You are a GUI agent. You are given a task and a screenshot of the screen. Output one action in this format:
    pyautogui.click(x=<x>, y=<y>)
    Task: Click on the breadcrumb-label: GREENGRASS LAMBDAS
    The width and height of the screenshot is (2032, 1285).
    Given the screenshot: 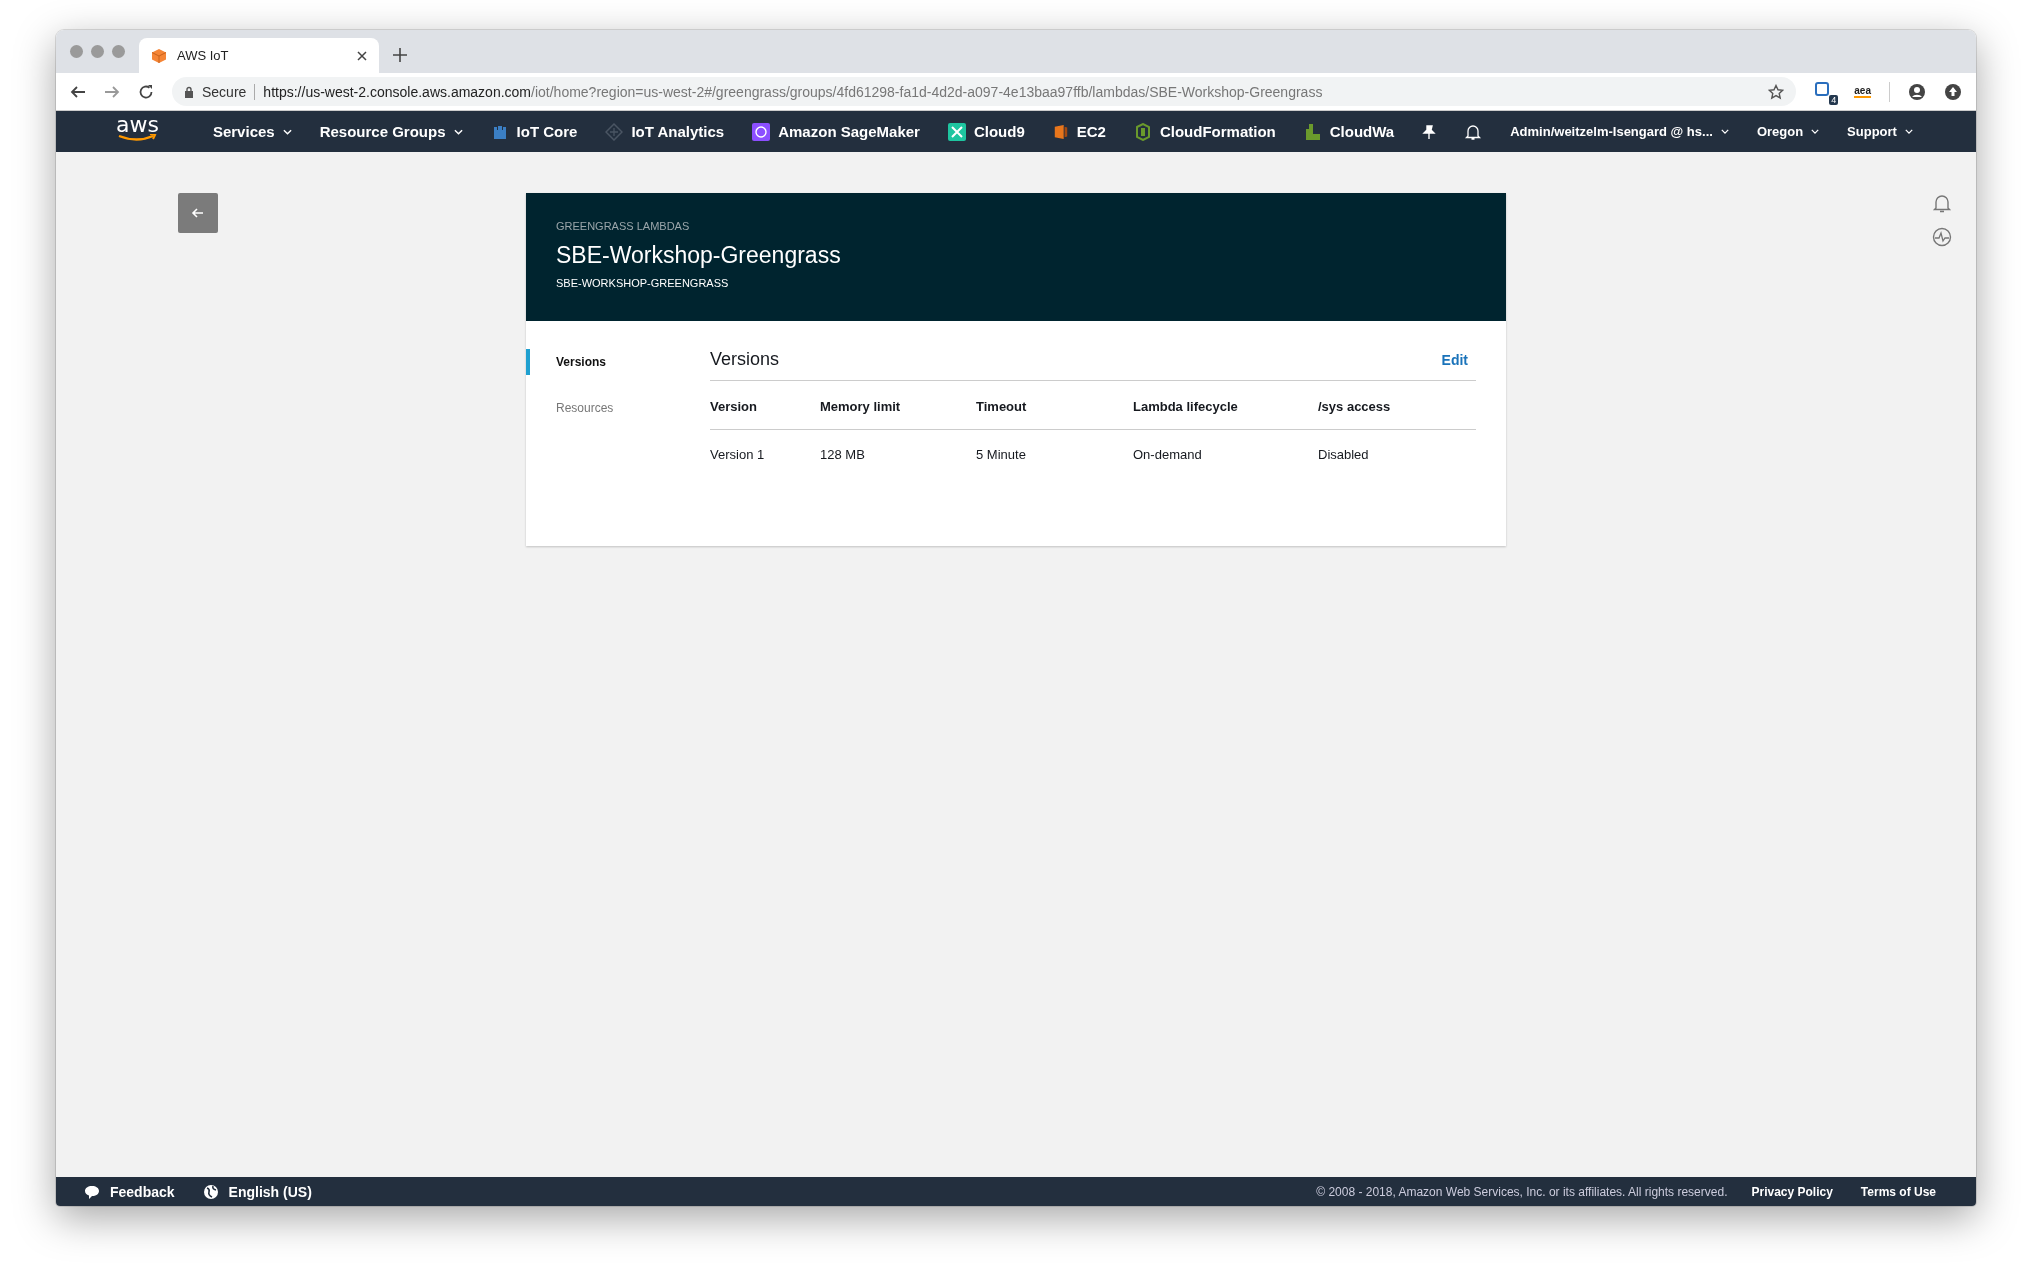 What is the action you would take?
    pyautogui.click(x=623, y=226)
    